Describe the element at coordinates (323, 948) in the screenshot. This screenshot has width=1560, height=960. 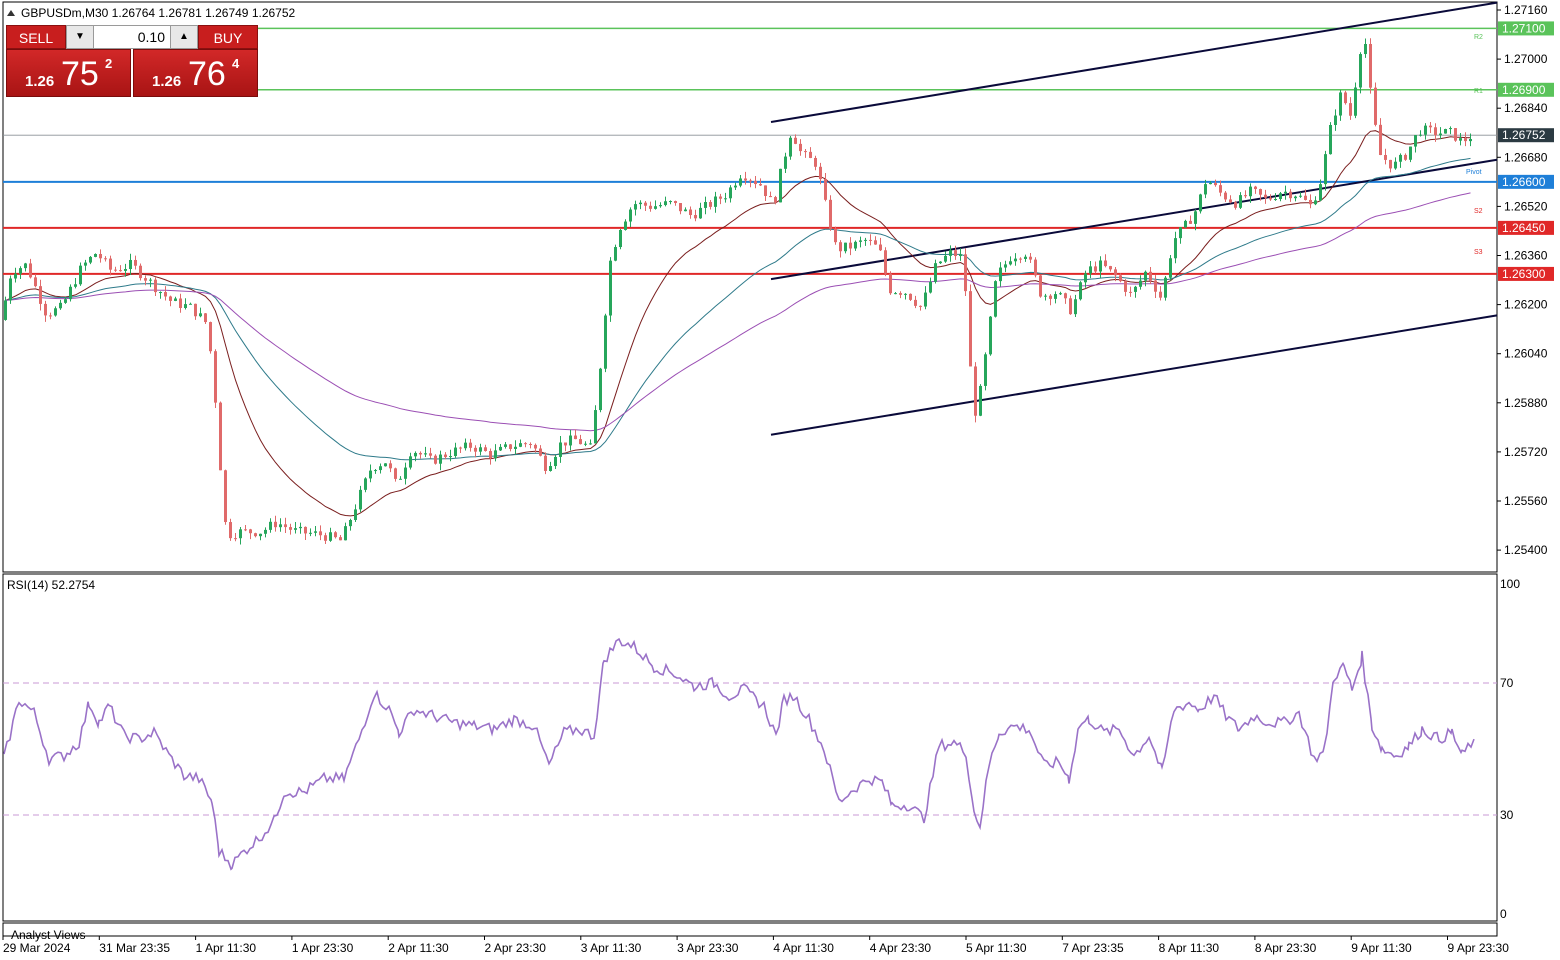
I see `time-tick-label: 1 Apr 23:30` at that location.